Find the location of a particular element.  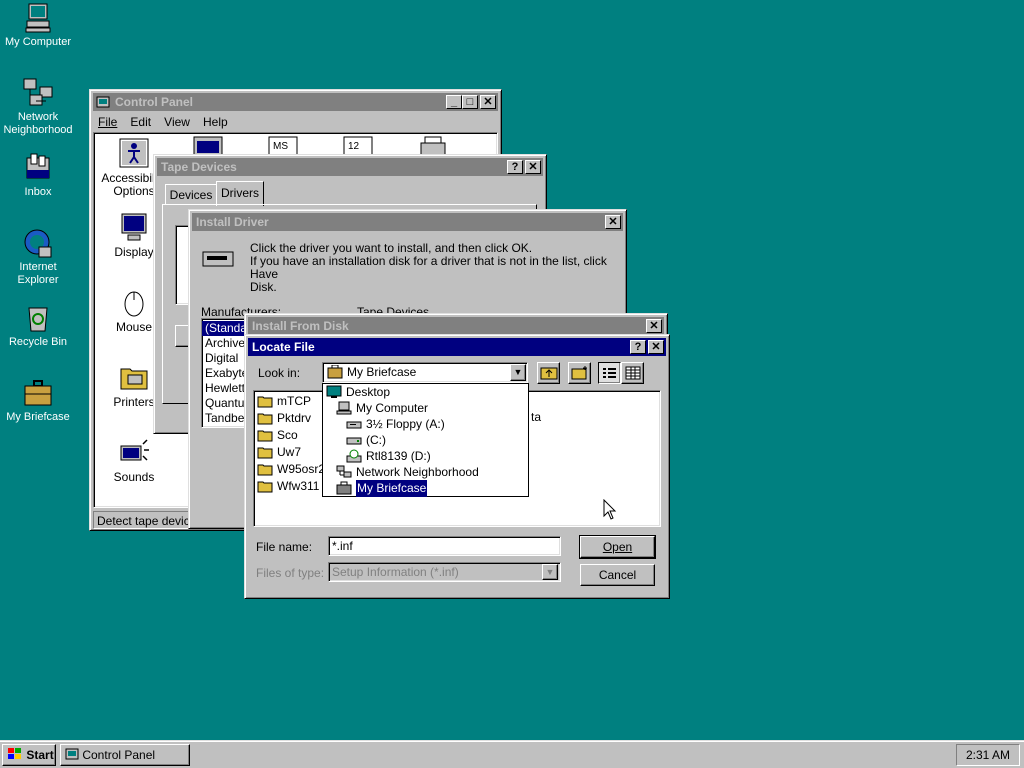

minimize-button: _ is located at coordinates (454, 102).